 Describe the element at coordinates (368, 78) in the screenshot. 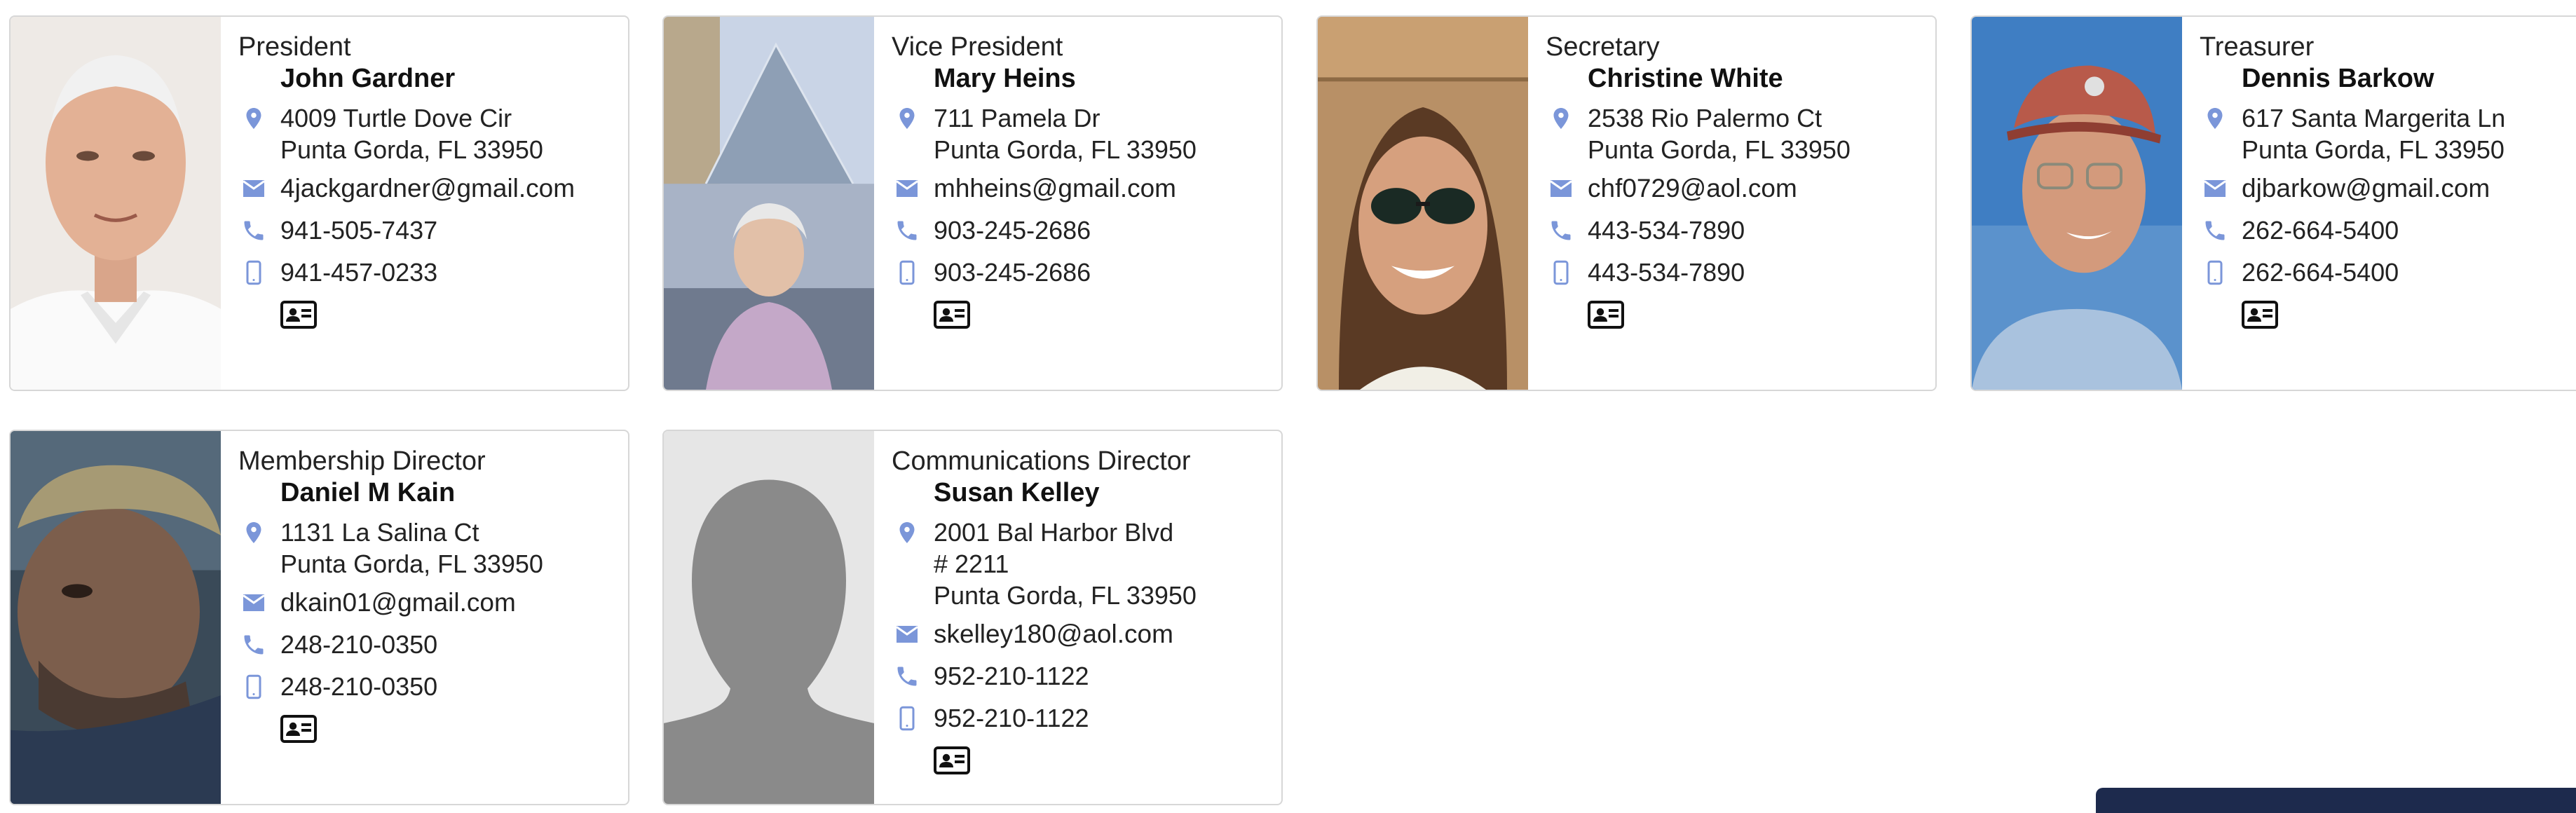

I see `officer-name: John Gardner` at that location.